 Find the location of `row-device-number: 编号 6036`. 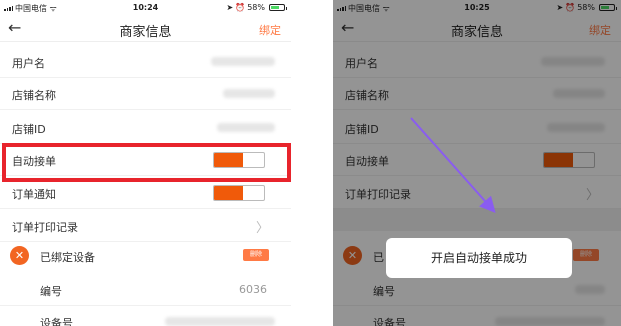

row-device-number: 编号 6036 is located at coordinates (145, 290).